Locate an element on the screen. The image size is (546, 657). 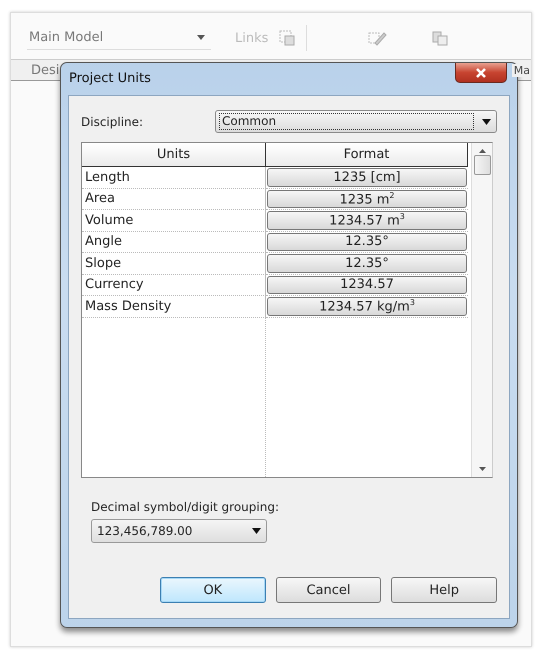
unit-cell: Currency is located at coordinates (174, 285).